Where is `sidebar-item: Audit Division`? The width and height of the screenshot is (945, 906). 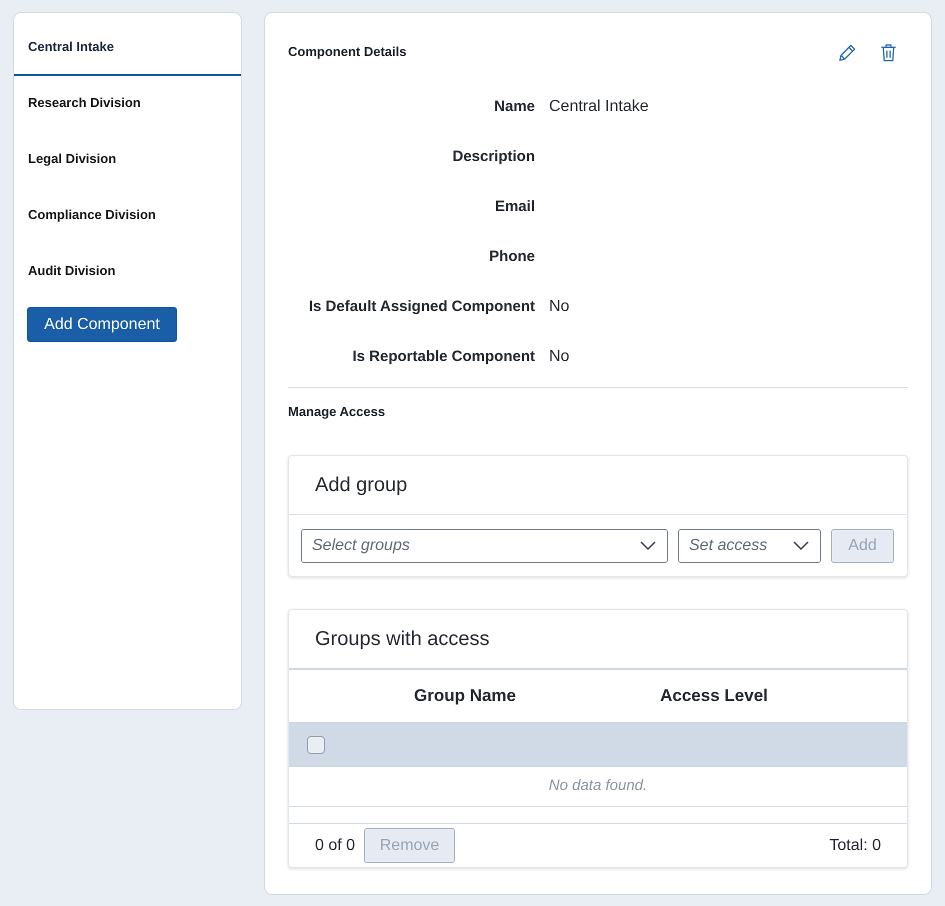 sidebar-item: Audit Division is located at coordinates (127, 272).